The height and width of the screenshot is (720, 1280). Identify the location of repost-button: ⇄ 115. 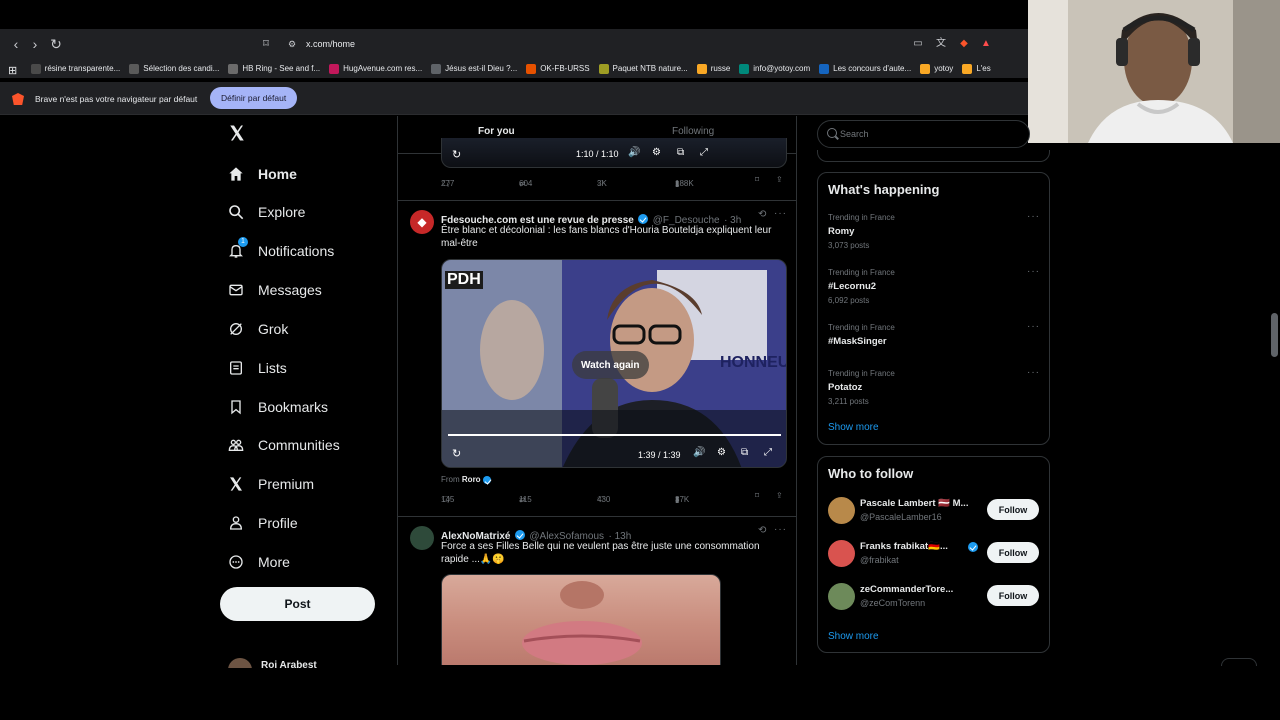
(525, 499).